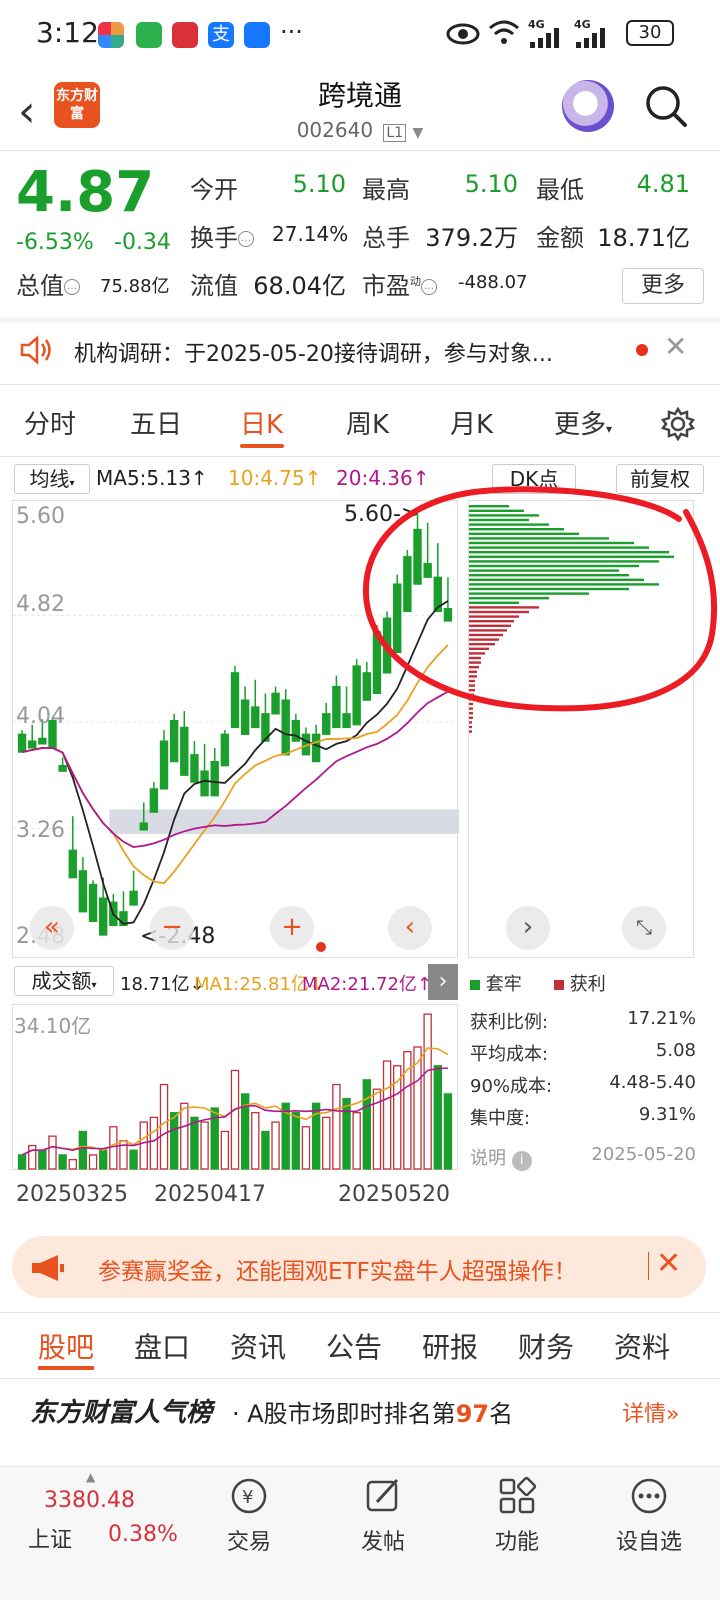 The width and height of the screenshot is (720, 1600). What do you see at coordinates (644, 928) in the screenshot?
I see `expand-icon: ⤡` at bounding box center [644, 928].